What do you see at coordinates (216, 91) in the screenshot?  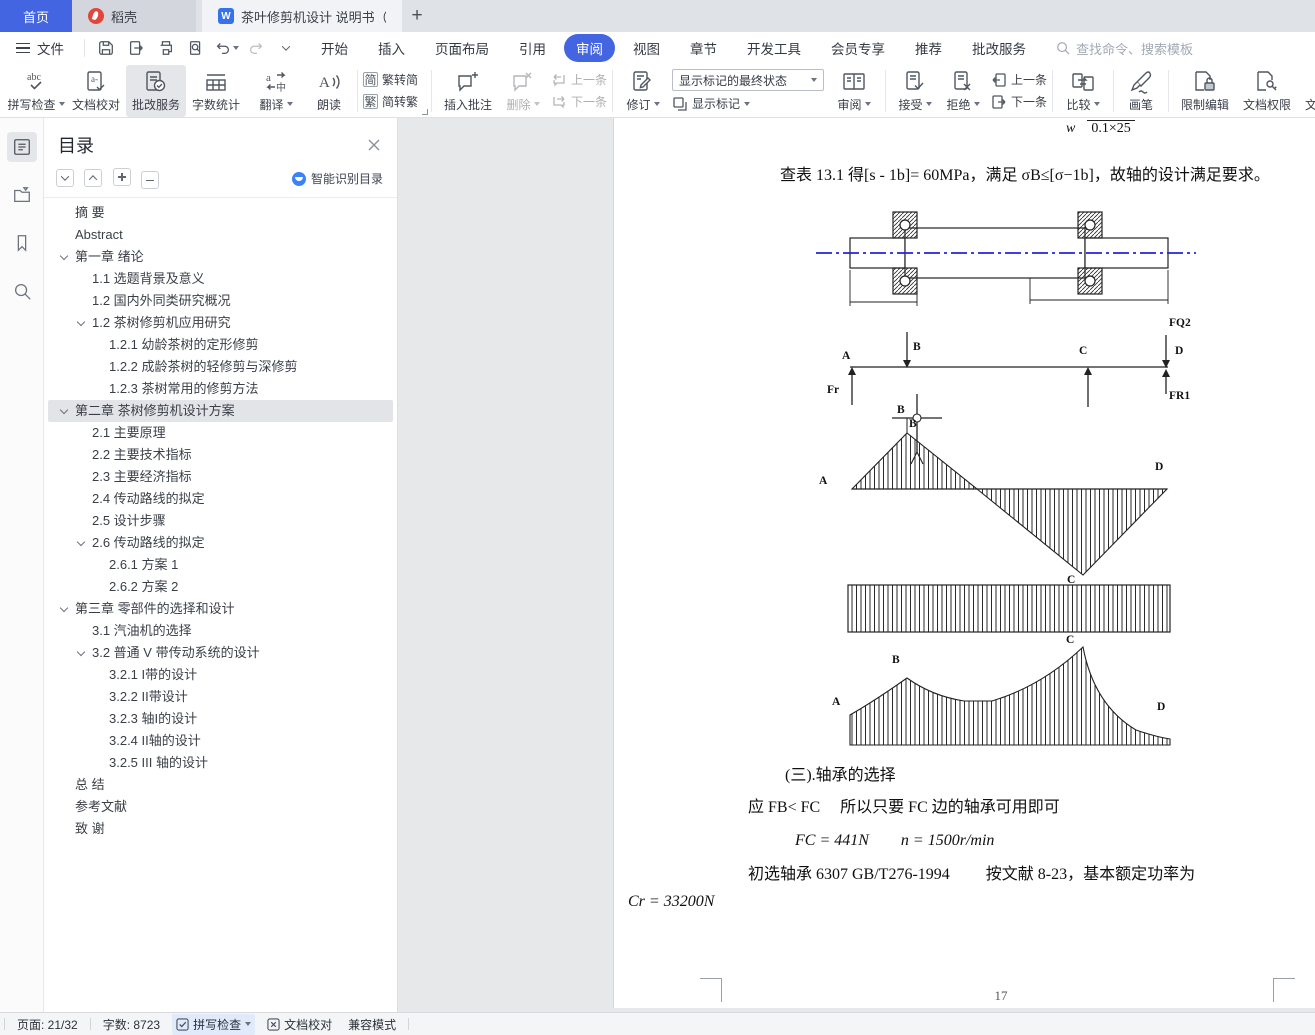 I see `word-count-button: 字数统计` at bounding box center [216, 91].